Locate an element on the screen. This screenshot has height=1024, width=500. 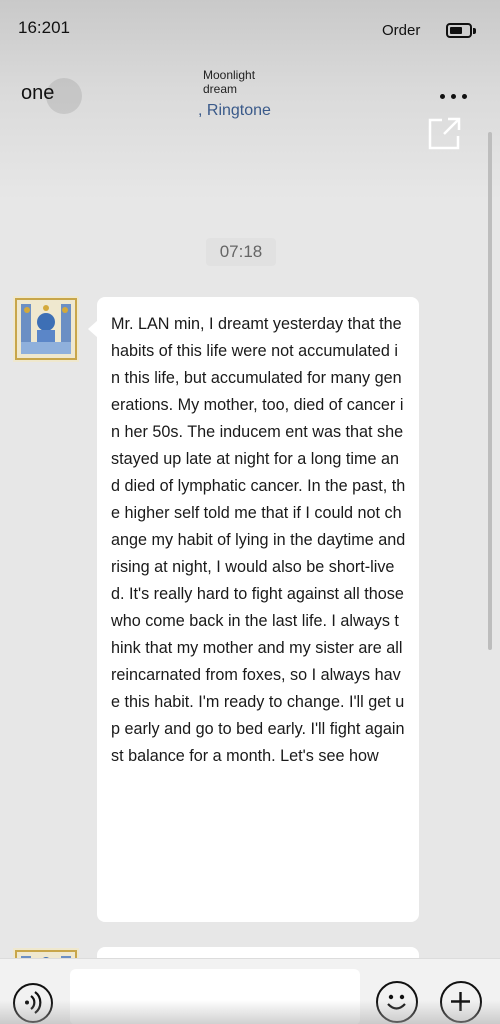
battery-tip is located at coordinates (474, 31).